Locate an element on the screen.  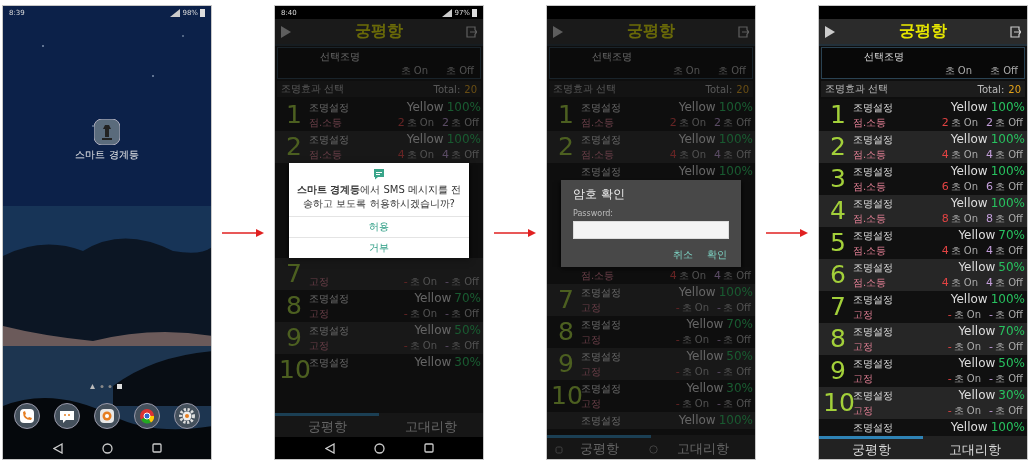
dialog-button: 취소 is located at coordinates (683, 255).